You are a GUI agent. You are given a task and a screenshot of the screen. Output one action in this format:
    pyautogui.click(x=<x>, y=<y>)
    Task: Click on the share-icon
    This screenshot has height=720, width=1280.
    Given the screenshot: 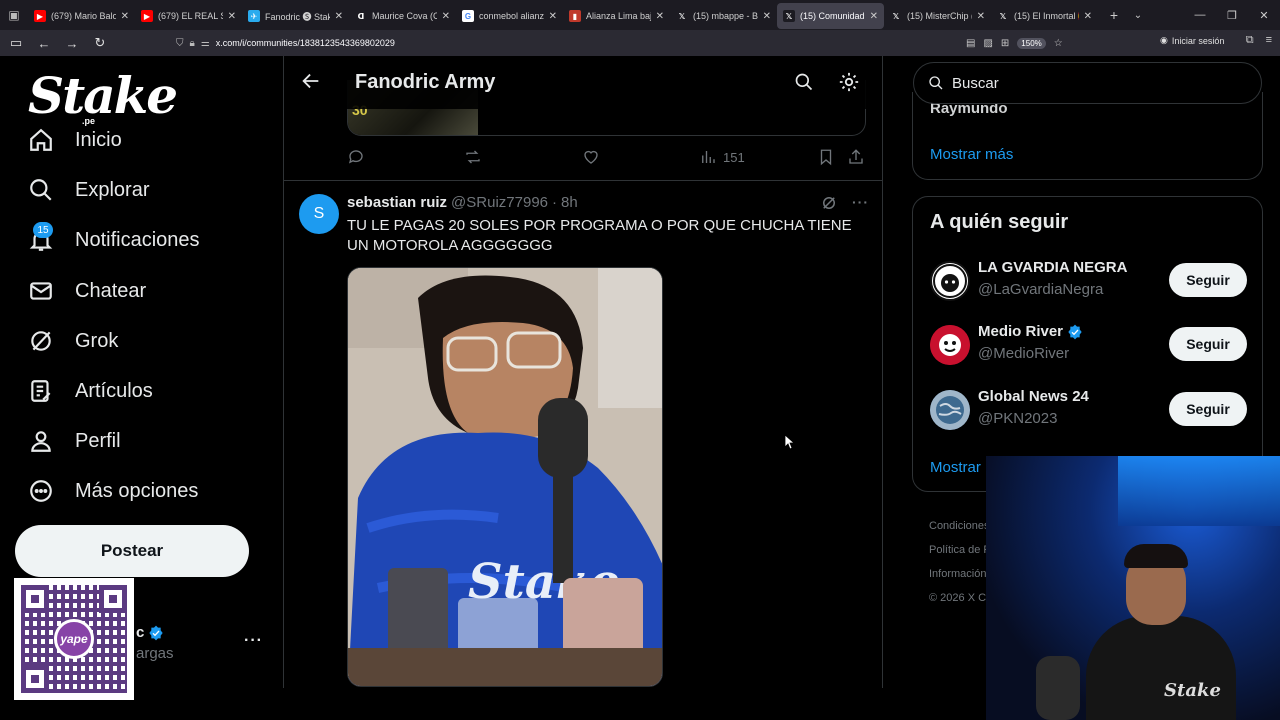 What is the action you would take?
    pyautogui.click(x=856, y=156)
    